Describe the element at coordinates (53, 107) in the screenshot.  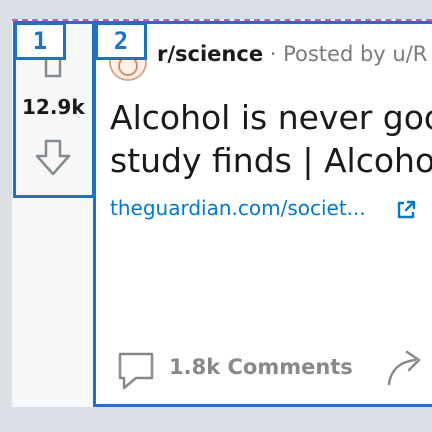
I see `vote-score: 12.9k` at that location.